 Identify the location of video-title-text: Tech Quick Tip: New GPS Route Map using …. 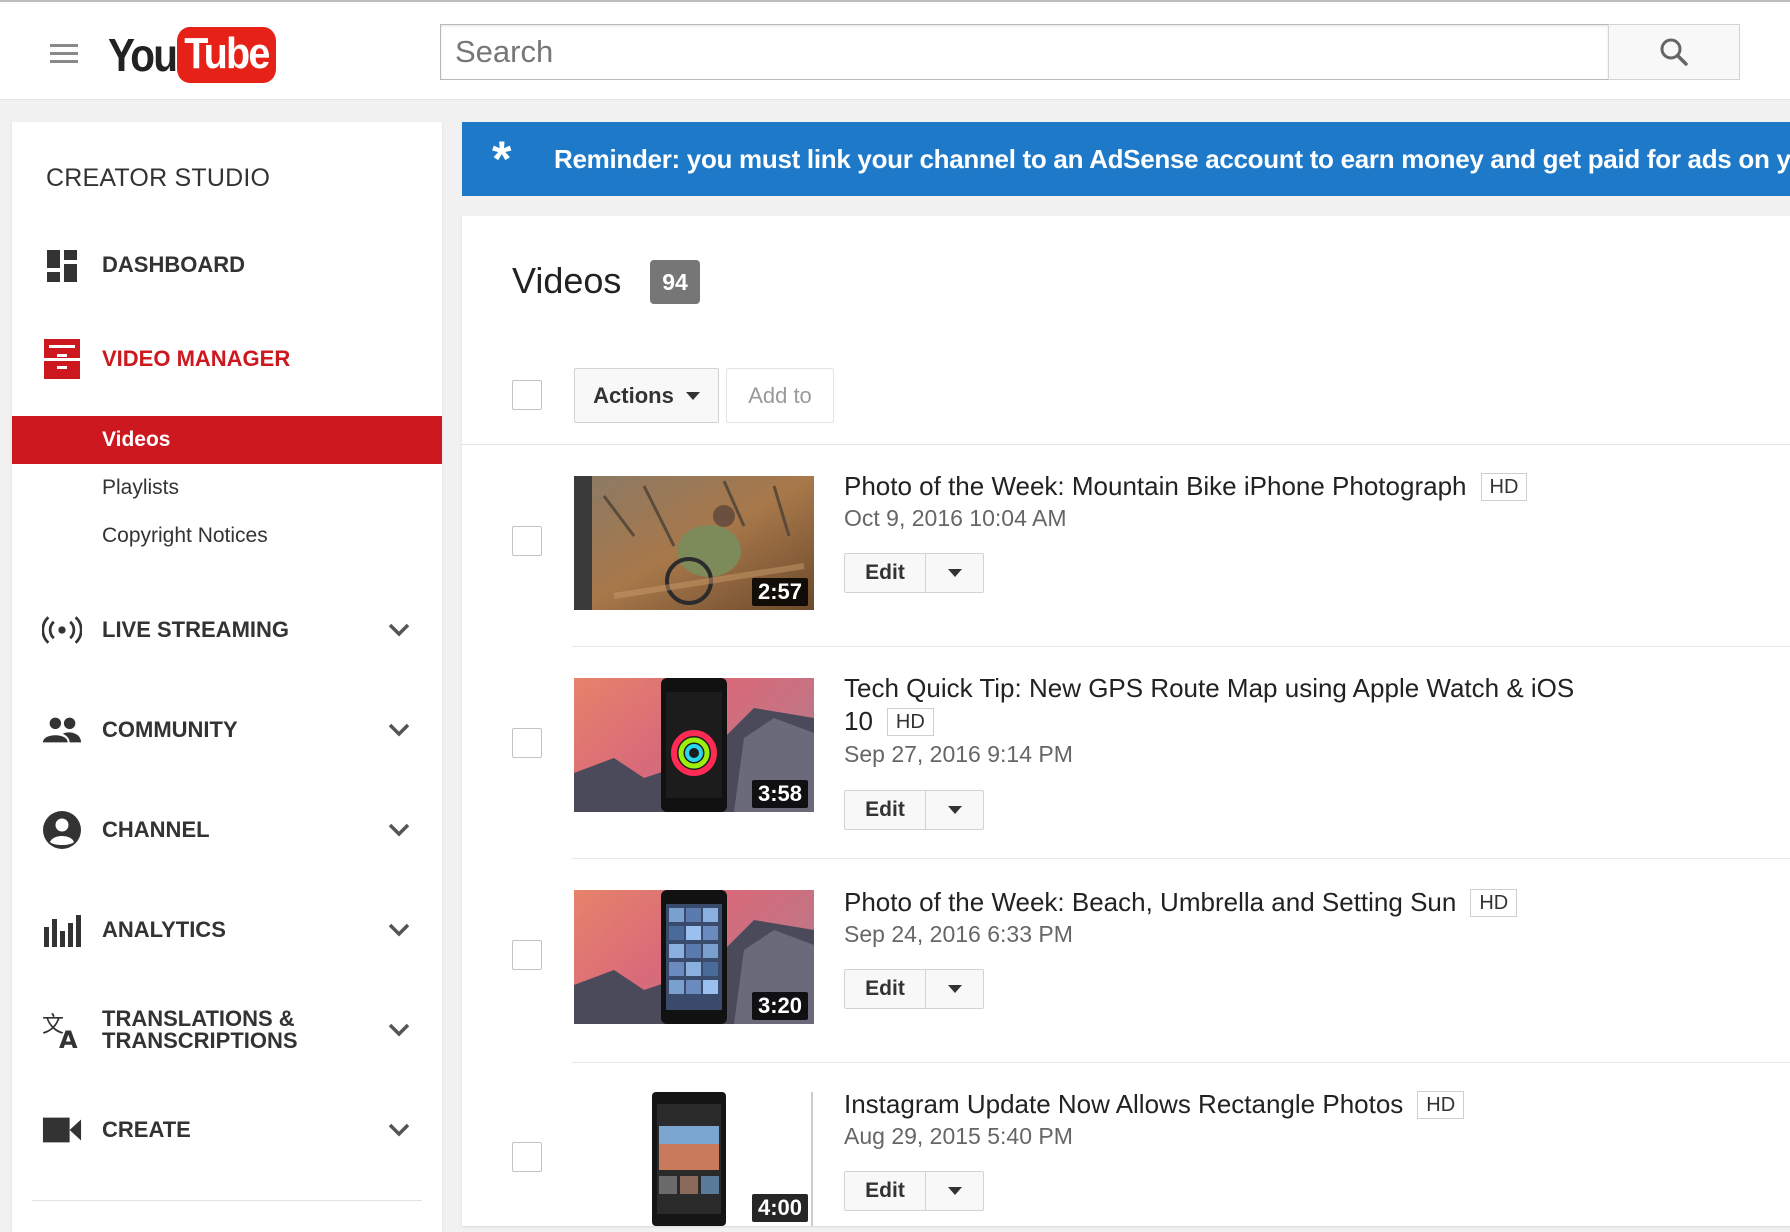
(1209, 688).